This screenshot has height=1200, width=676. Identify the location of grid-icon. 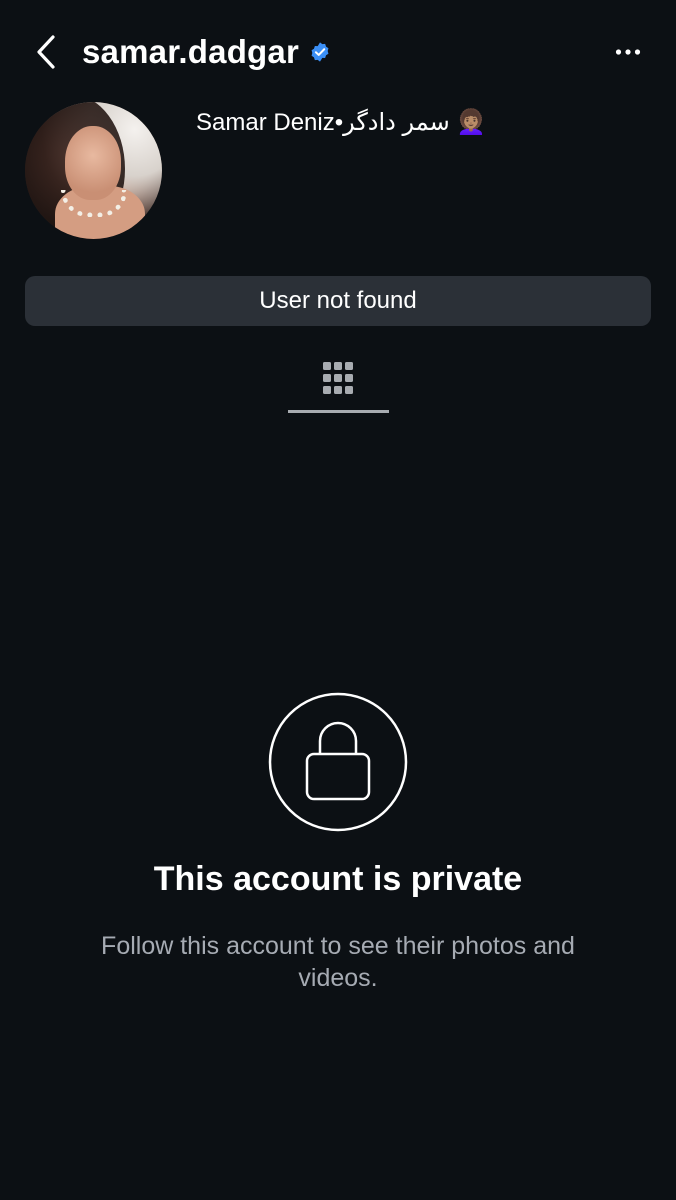
(338, 378).